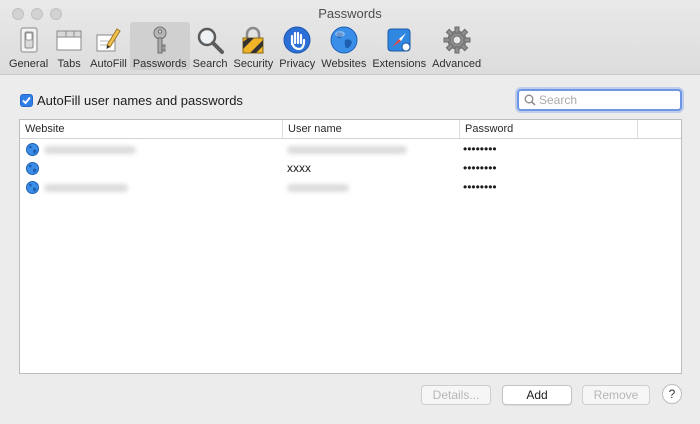 This screenshot has width=700, height=424. Describe the element at coordinates (399, 64) in the screenshot. I see `tab-extensions-label: Extensions` at that location.